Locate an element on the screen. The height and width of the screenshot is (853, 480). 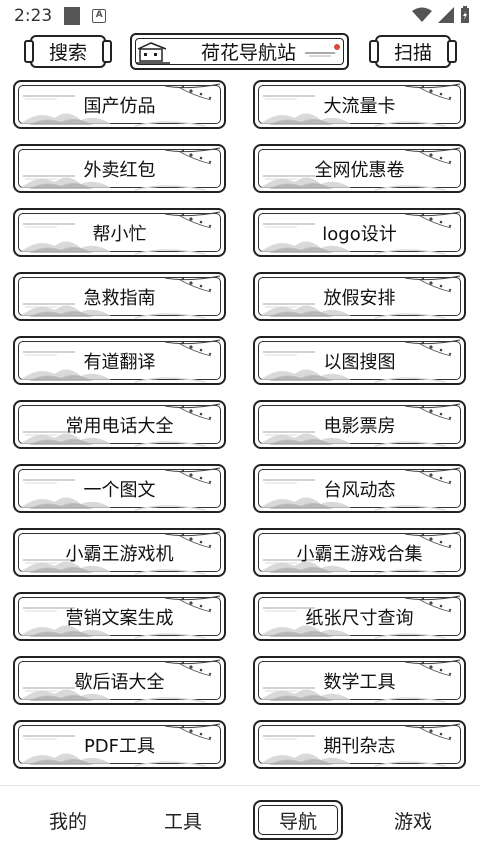
nav-card-label: 小霸王游戏合集 is located at coordinates (359, 554).